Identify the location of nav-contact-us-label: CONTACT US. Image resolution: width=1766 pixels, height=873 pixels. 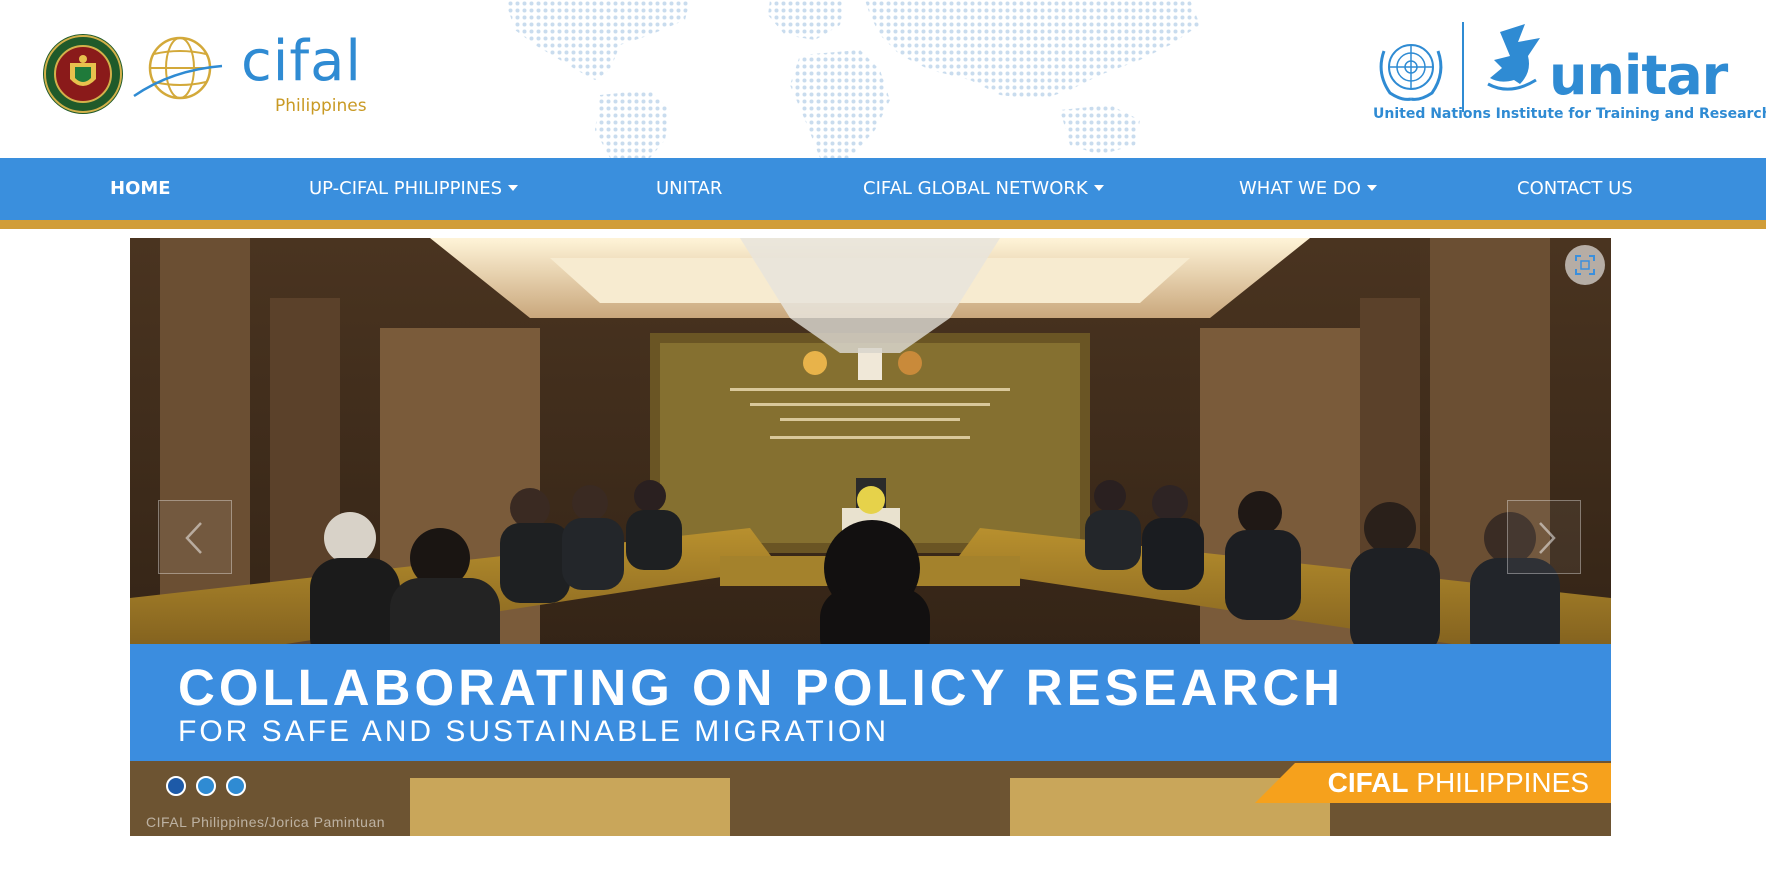
(1575, 188).